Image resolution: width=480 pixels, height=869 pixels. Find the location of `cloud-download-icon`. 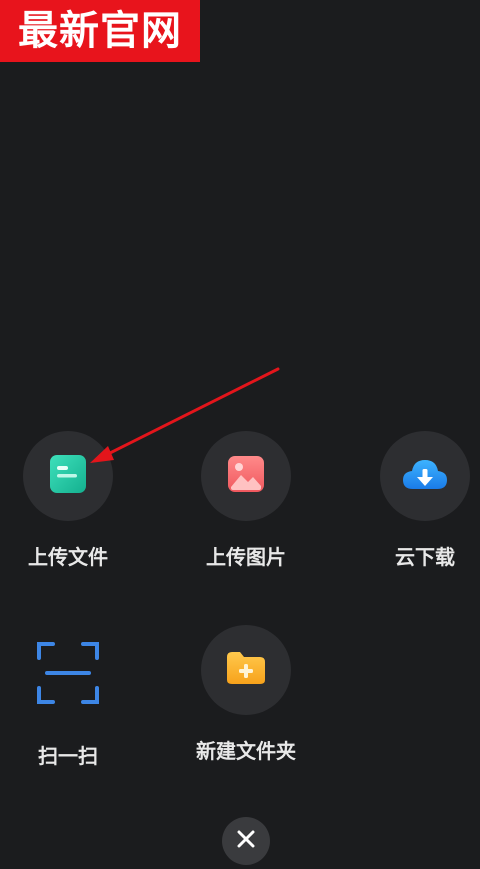

cloud-download-icon is located at coordinates (425, 476).